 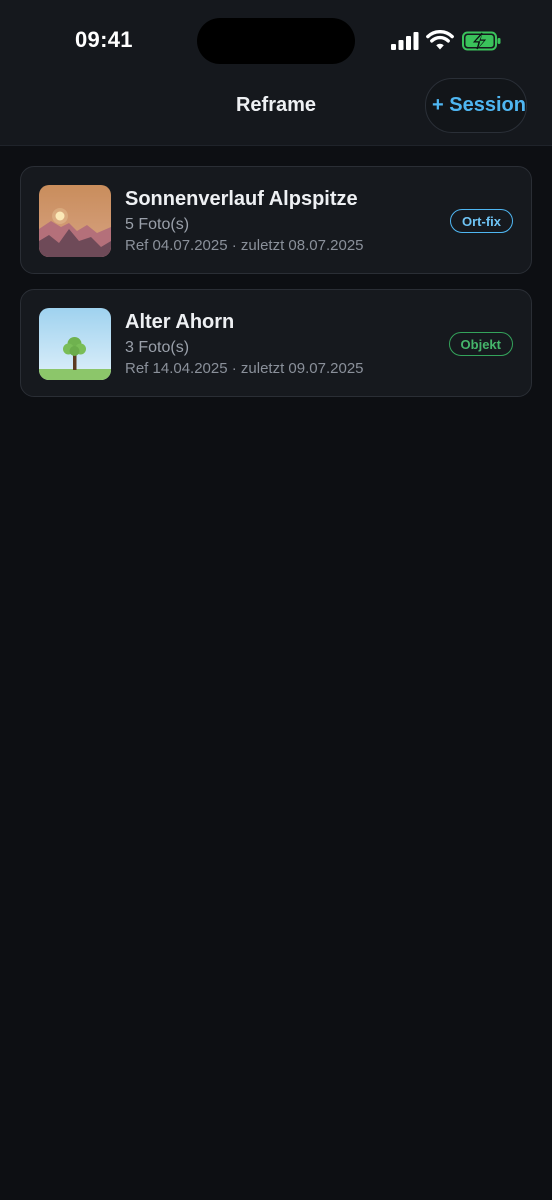 I want to click on photo-count: 3 Foto(s), so click(x=157, y=347).